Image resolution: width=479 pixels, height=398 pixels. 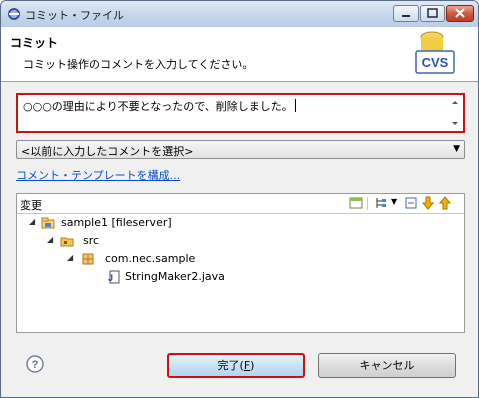 I want to click on eclipse-app-icon, so click(x=14, y=14).